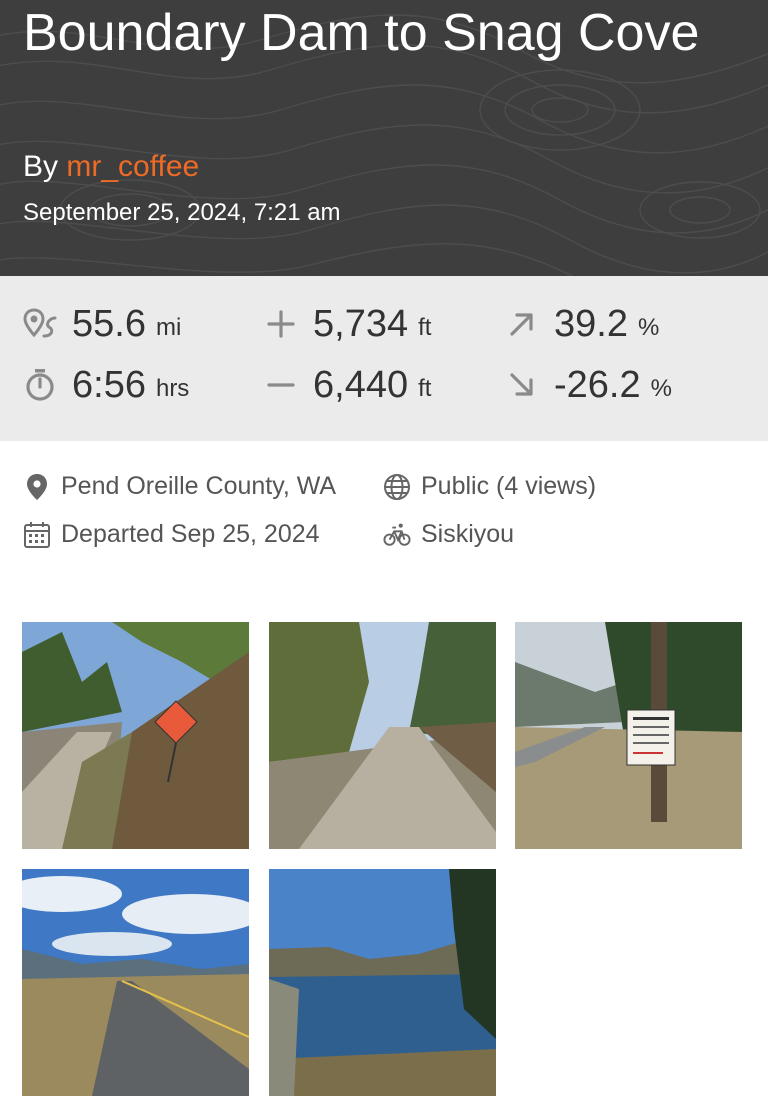 The image size is (768, 1110). Describe the element at coordinates (109, 384) in the screenshot. I see `moving-time-value: 6:56` at that location.